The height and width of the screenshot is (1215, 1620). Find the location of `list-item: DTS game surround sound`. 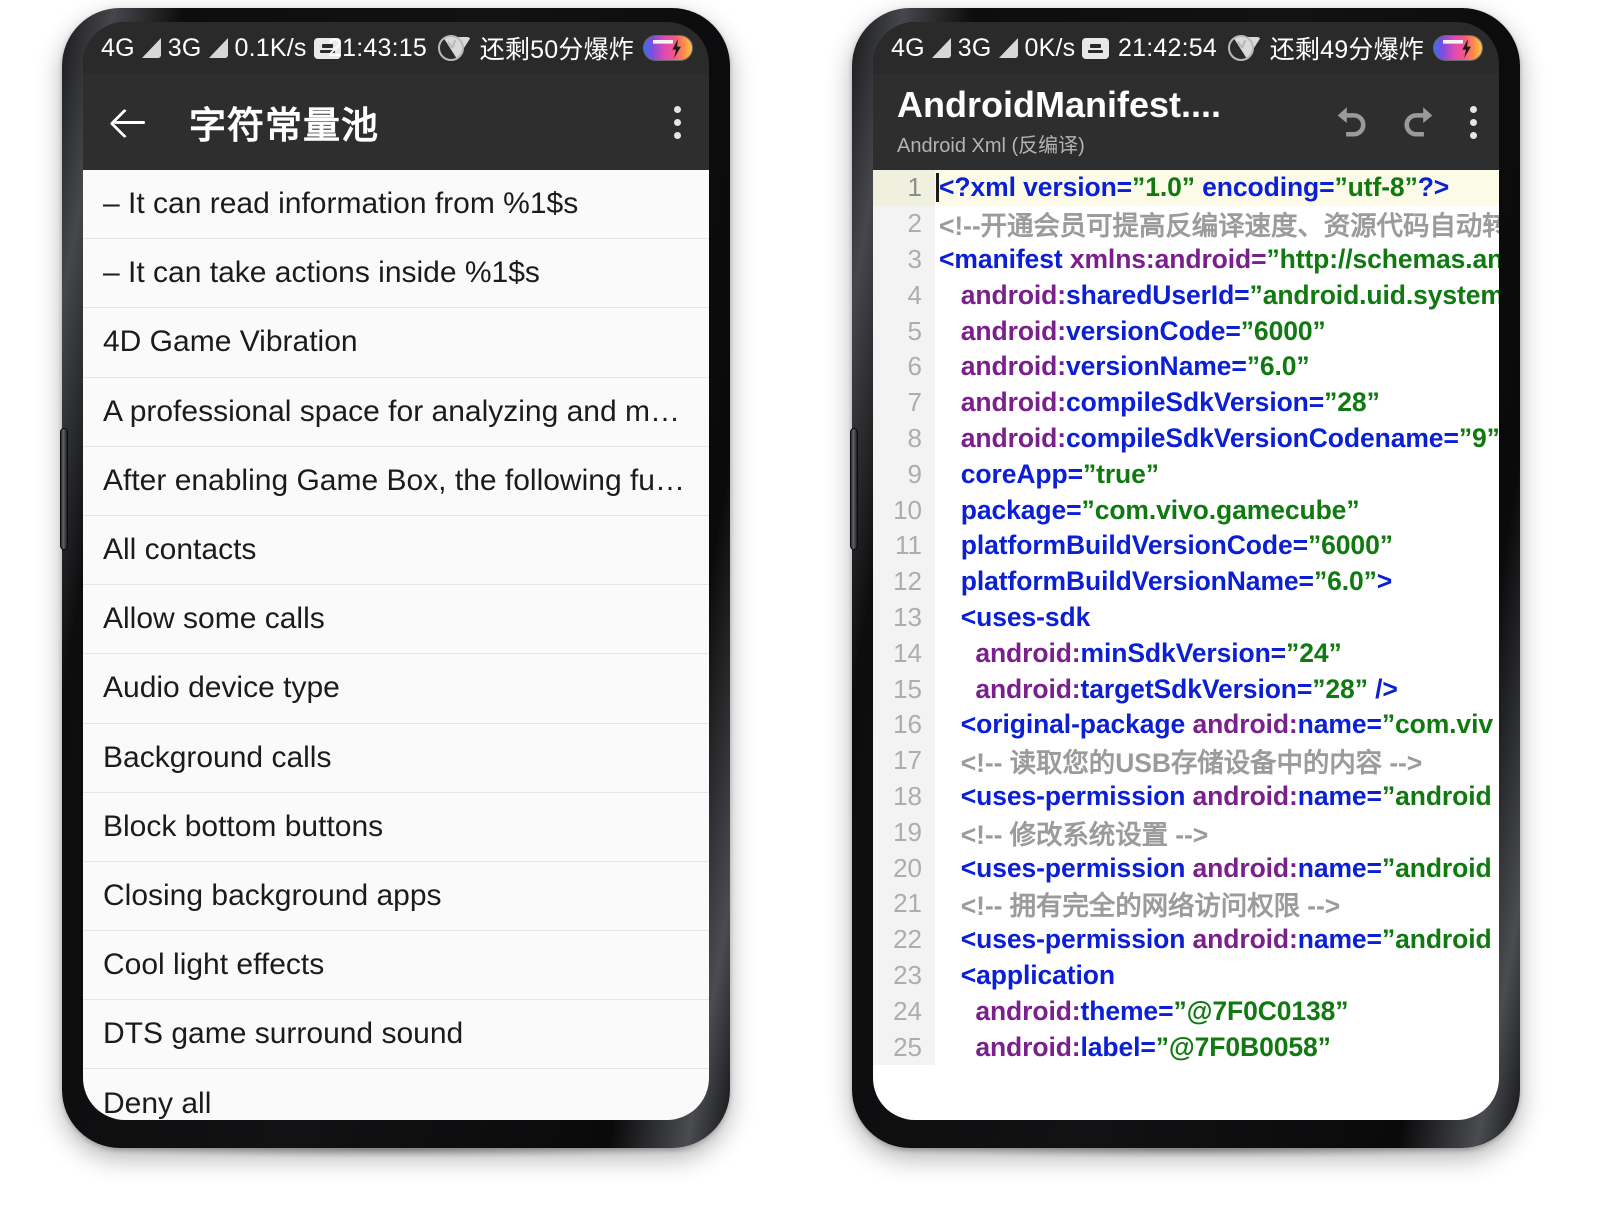

list-item: DTS game surround sound is located at coordinates (396, 1035).